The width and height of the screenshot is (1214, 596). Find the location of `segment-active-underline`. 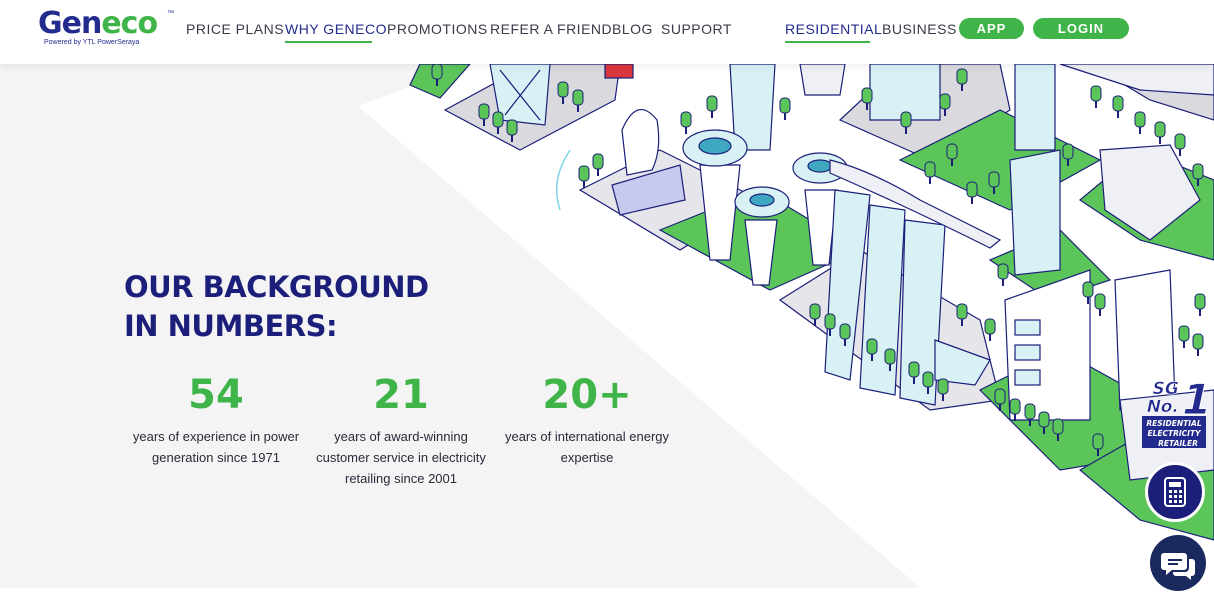

segment-active-underline is located at coordinates (827, 42).